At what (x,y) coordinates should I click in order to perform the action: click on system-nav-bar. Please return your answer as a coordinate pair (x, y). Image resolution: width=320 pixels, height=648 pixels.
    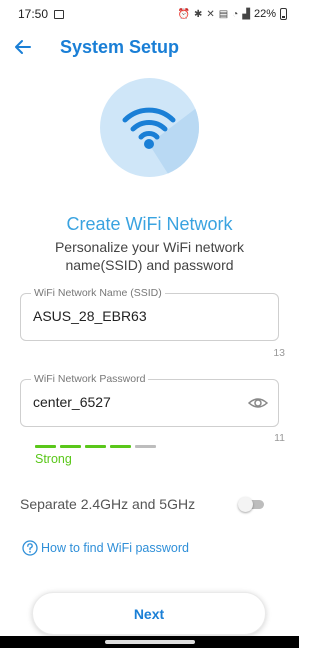
    Looking at the image, I should click on (149, 642).